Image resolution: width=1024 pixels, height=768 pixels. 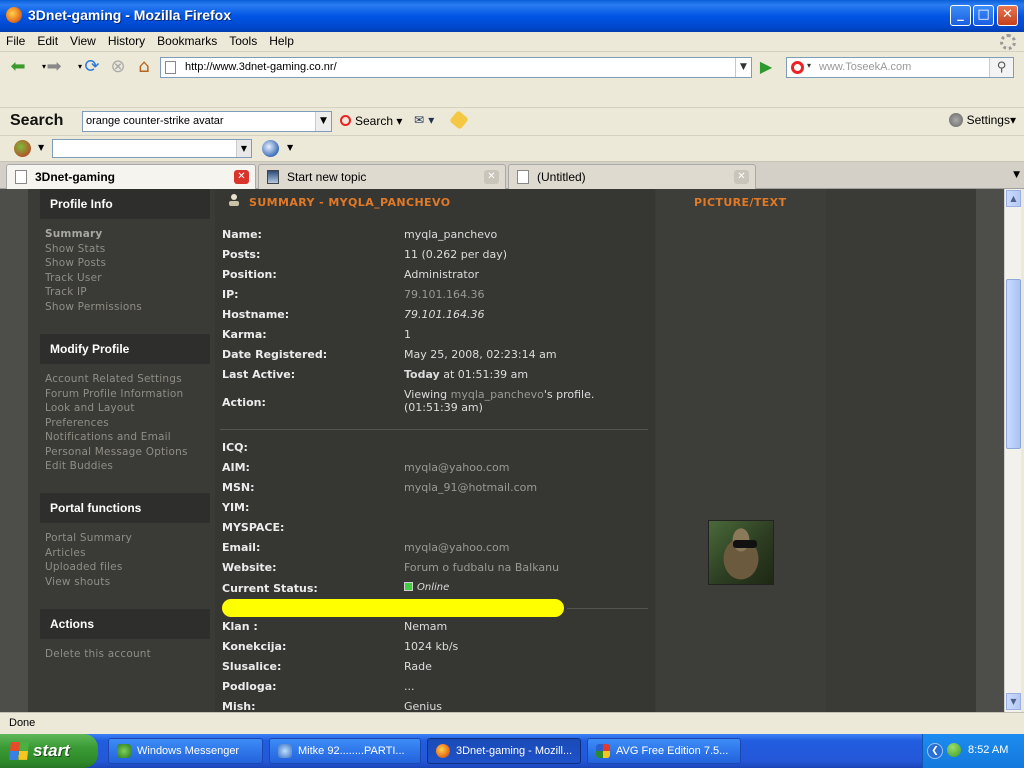 I want to click on close-window-button: ✕, so click(x=1007, y=15).